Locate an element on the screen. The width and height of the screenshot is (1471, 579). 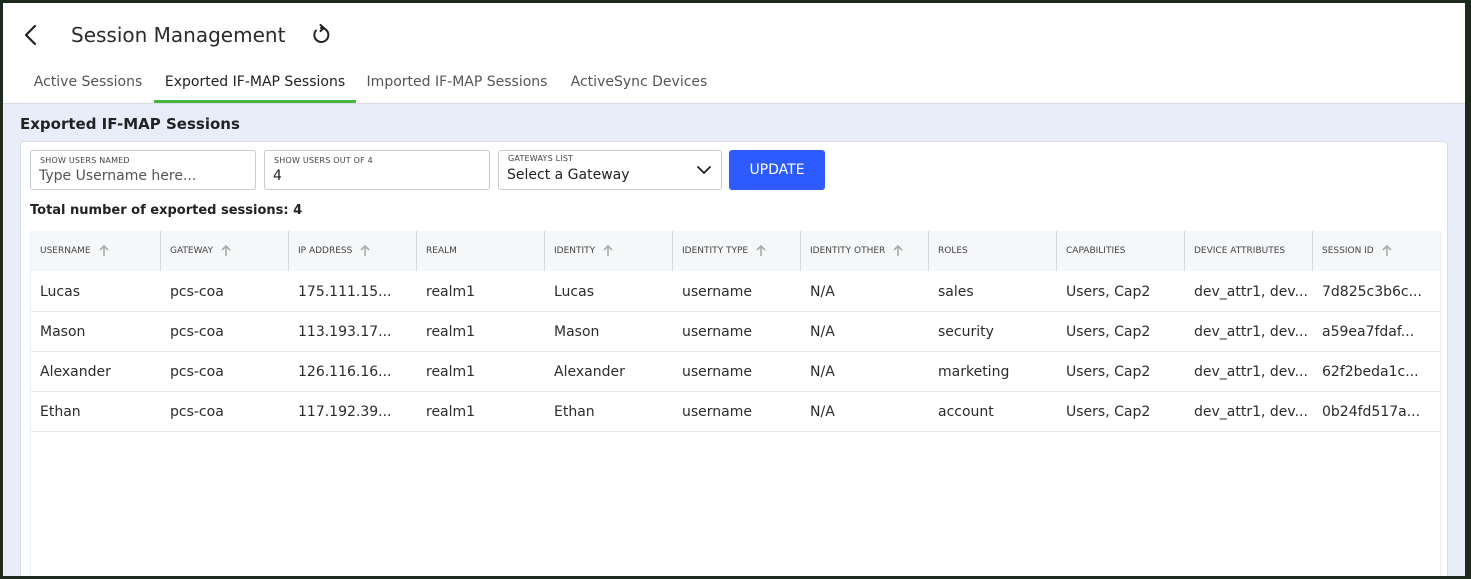
tab-active-sessions: Active Sessions is located at coordinates (88, 85).